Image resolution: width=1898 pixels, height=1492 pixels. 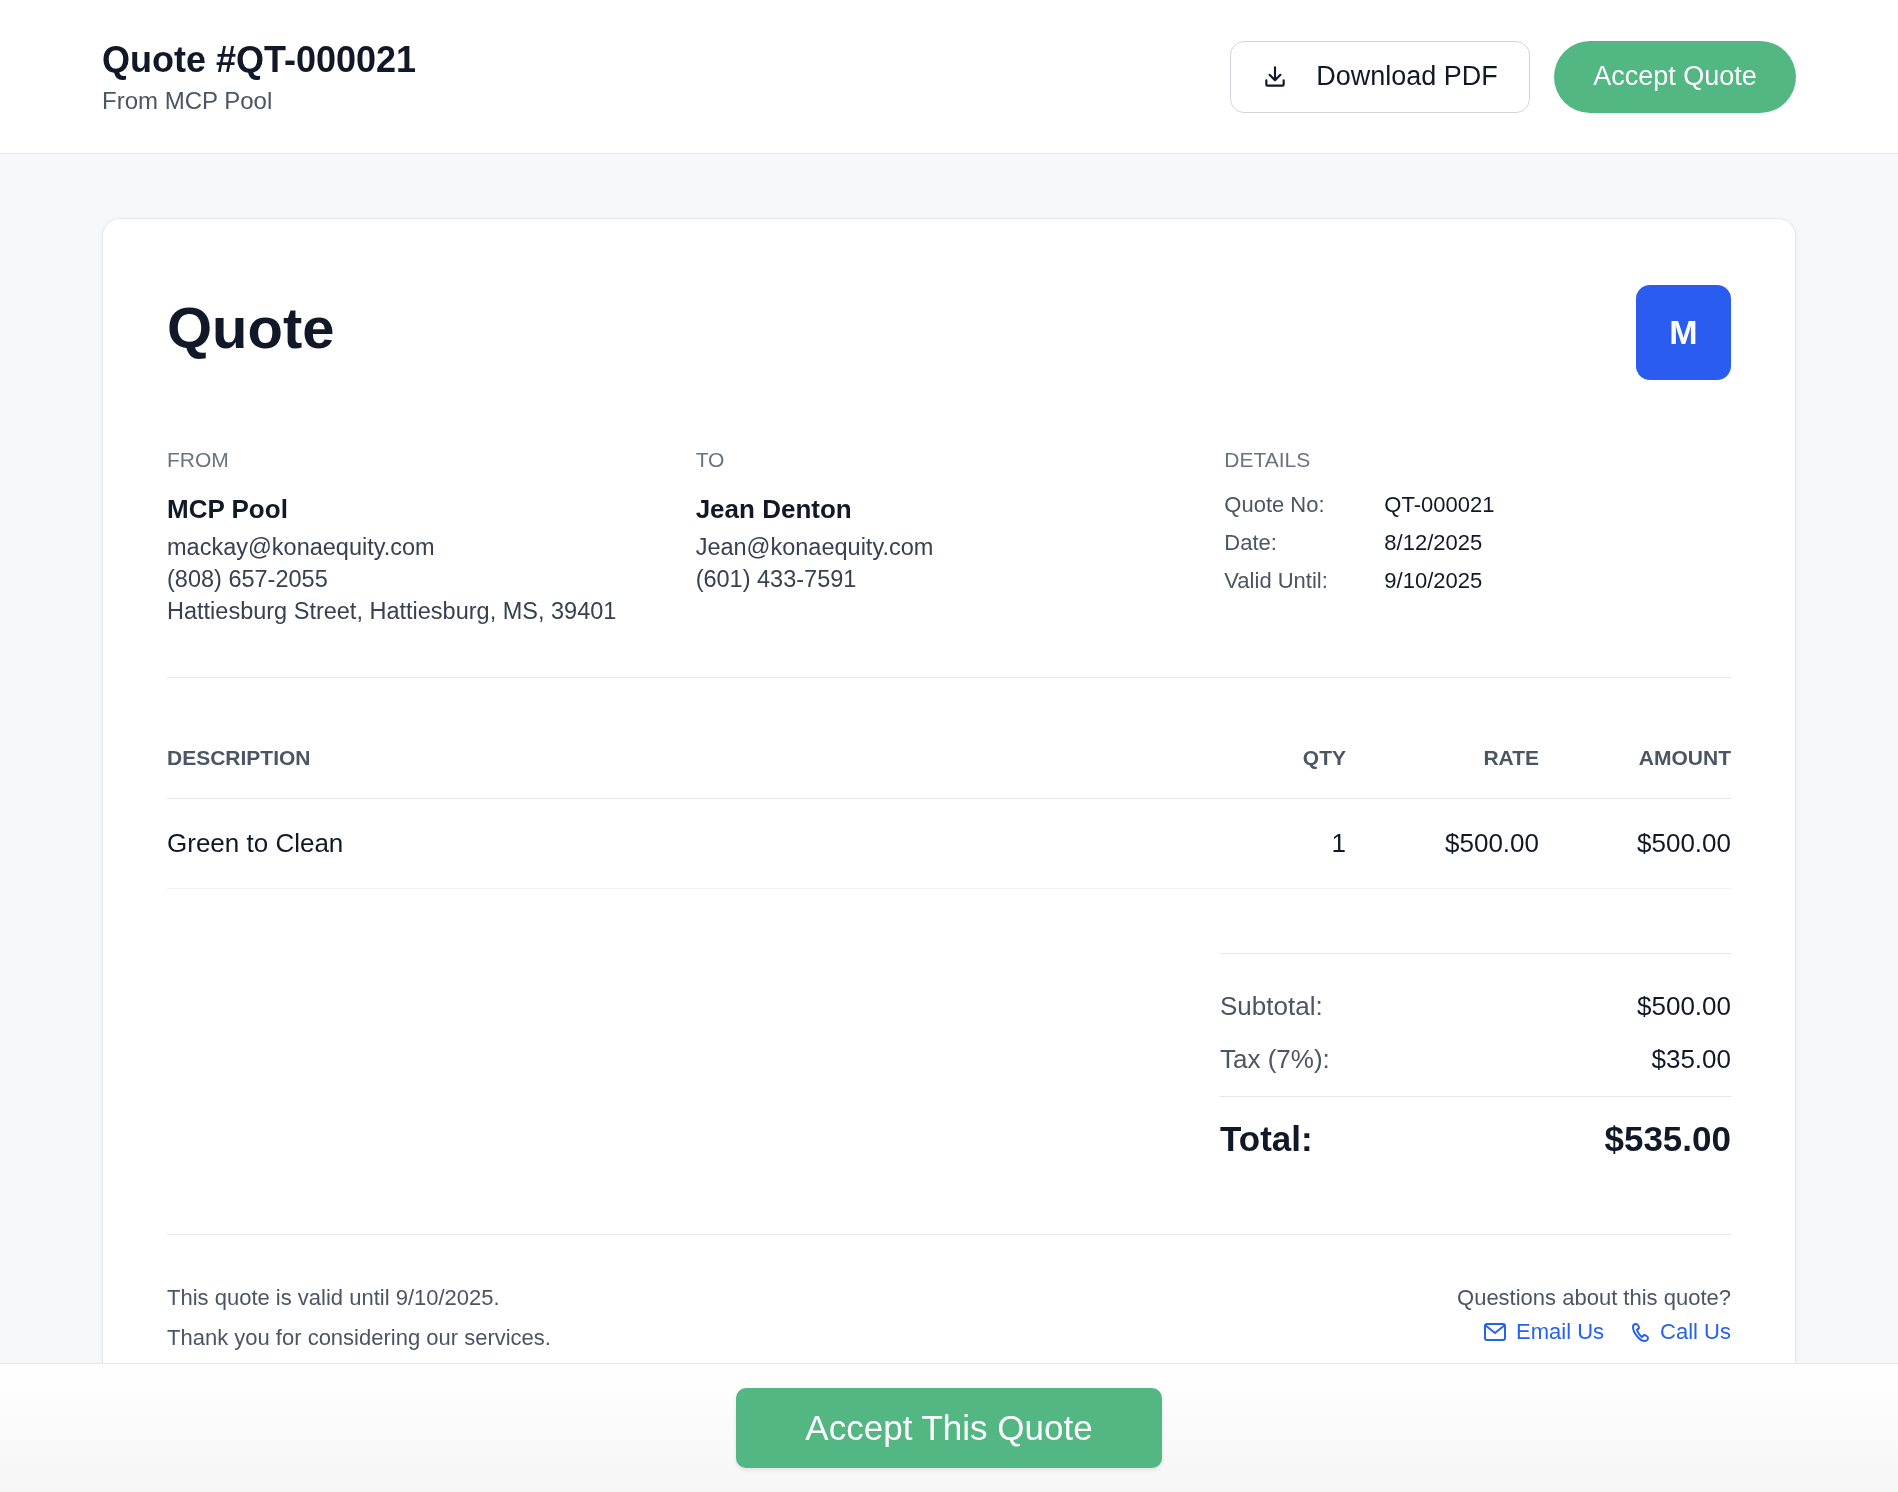 What do you see at coordinates (1684, 758) in the screenshot?
I see `column-header: AMOUNT` at bounding box center [1684, 758].